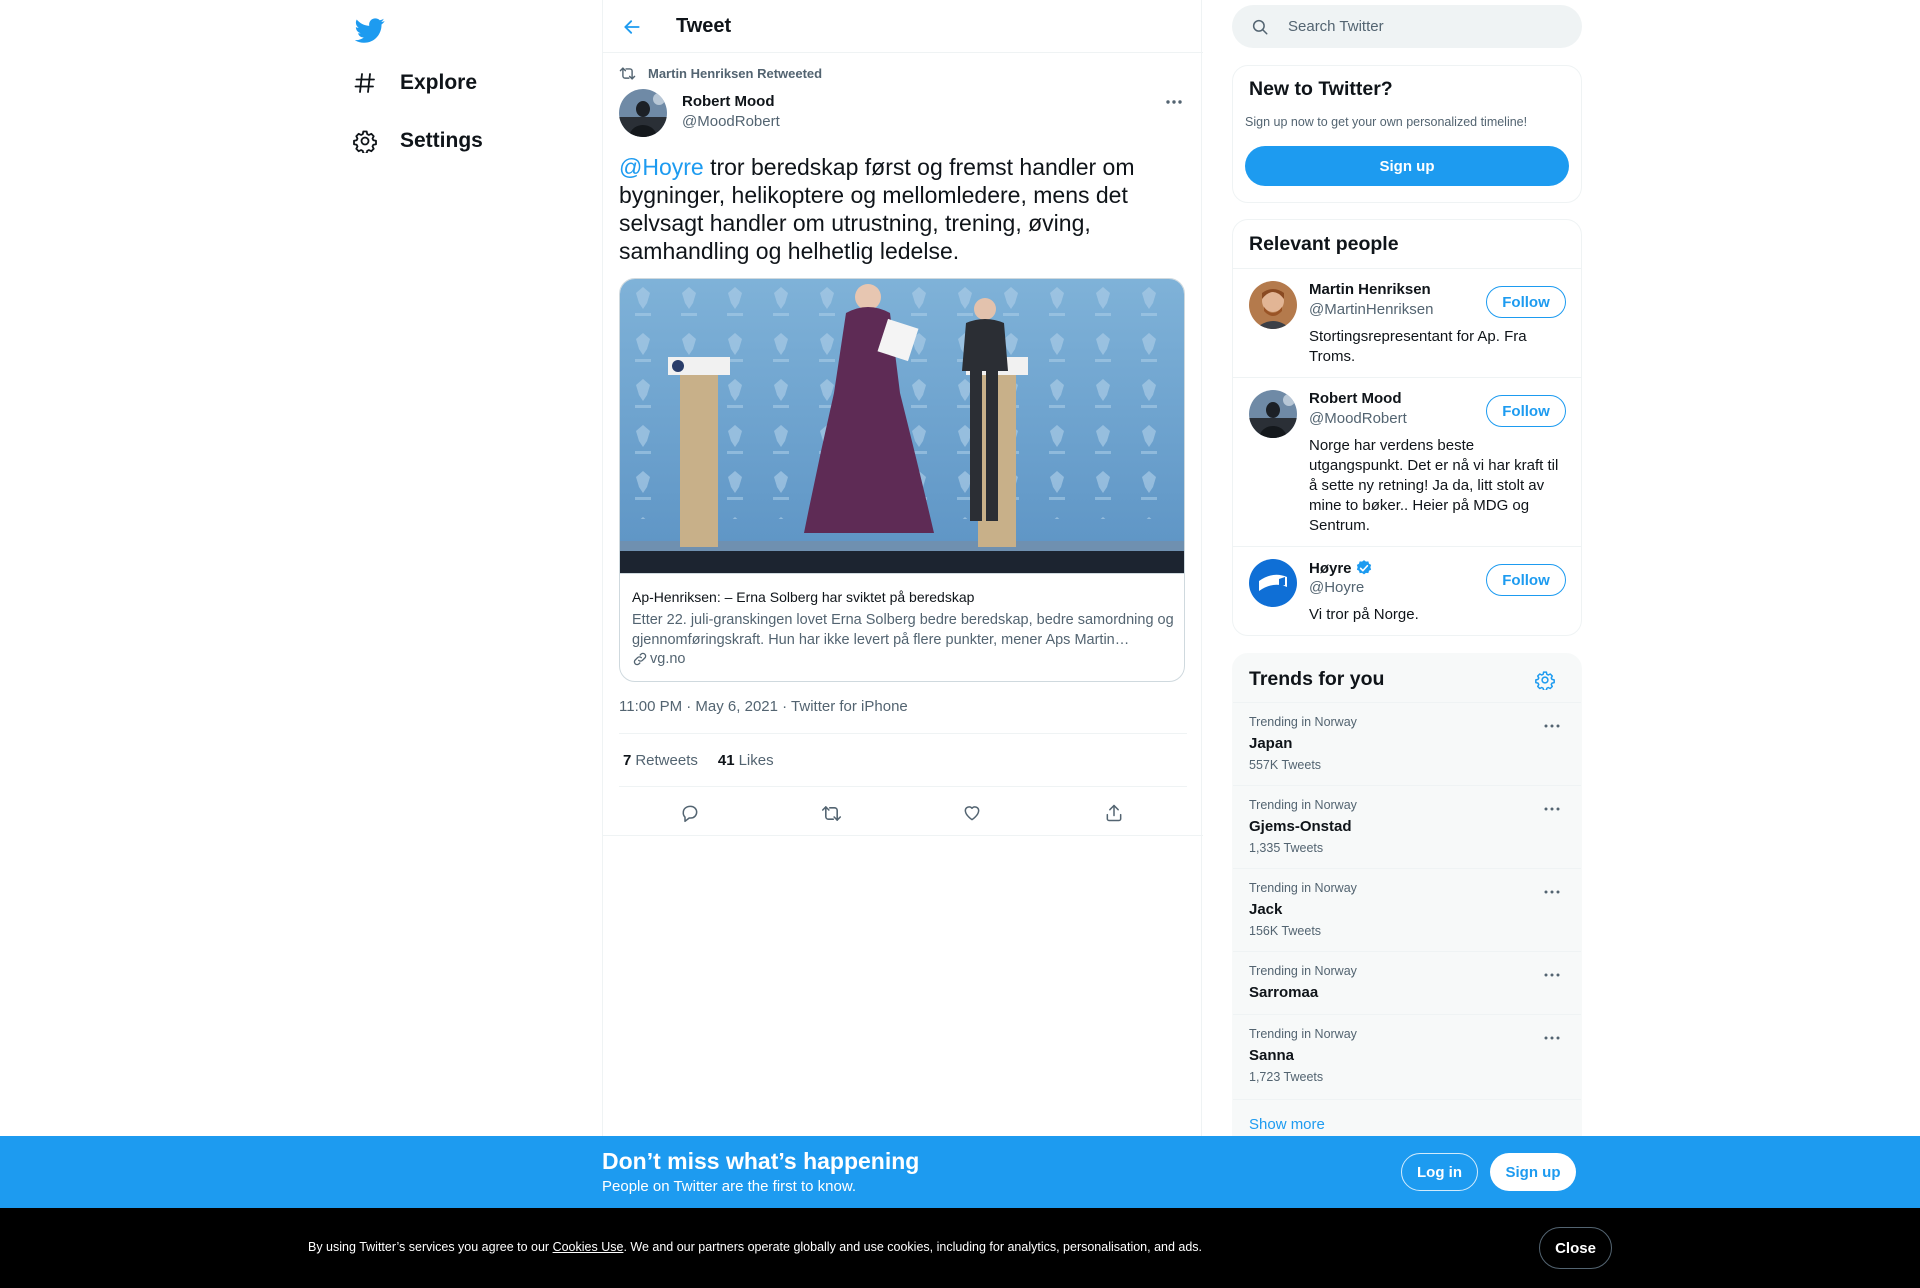 This screenshot has width=1920, height=1288. What do you see at coordinates (690, 813) in the screenshot?
I see `reply-icon` at bounding box center [690, 813].